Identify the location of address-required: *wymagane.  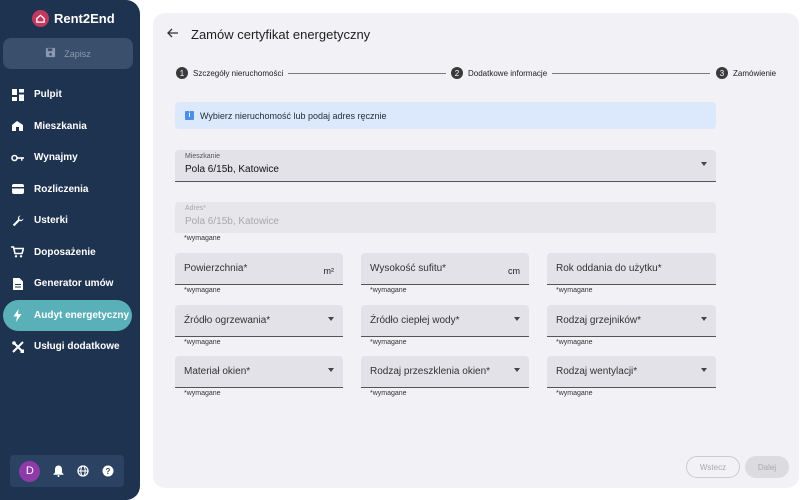
(202, 238).